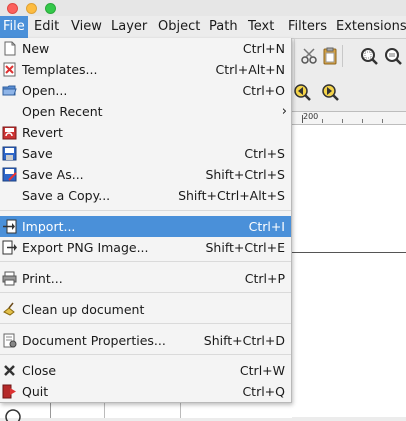 The height and width of the screenshot is (421, 406). I want to click on menu-item-shortcut: Shift+Ctrl+D, so click(244, 340).